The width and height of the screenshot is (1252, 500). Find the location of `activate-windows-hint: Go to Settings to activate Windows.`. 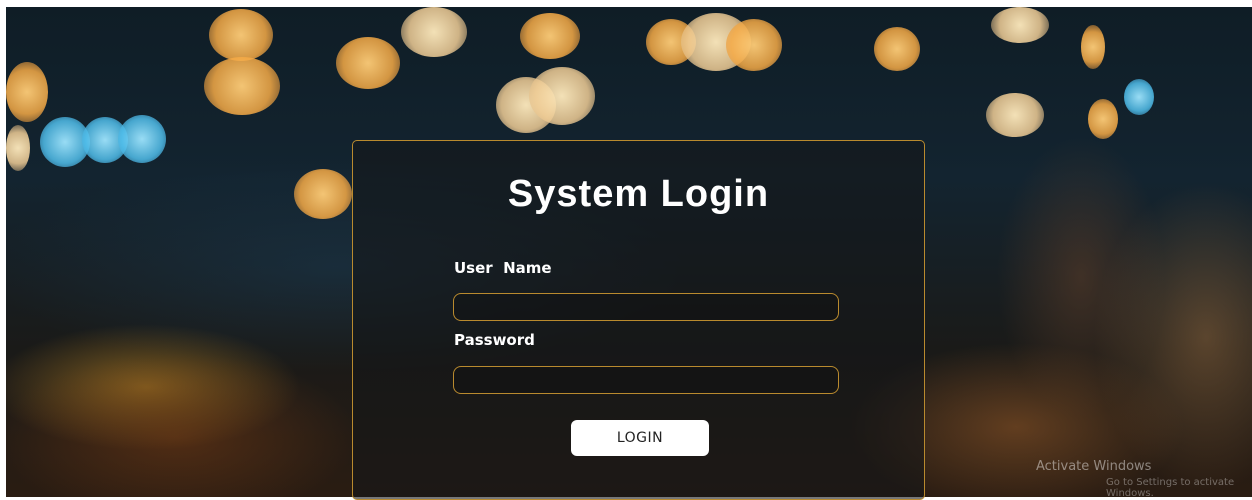

activate-windows-hint: Go to Settings to activate Windows. is located at coordinates (1170, 487).